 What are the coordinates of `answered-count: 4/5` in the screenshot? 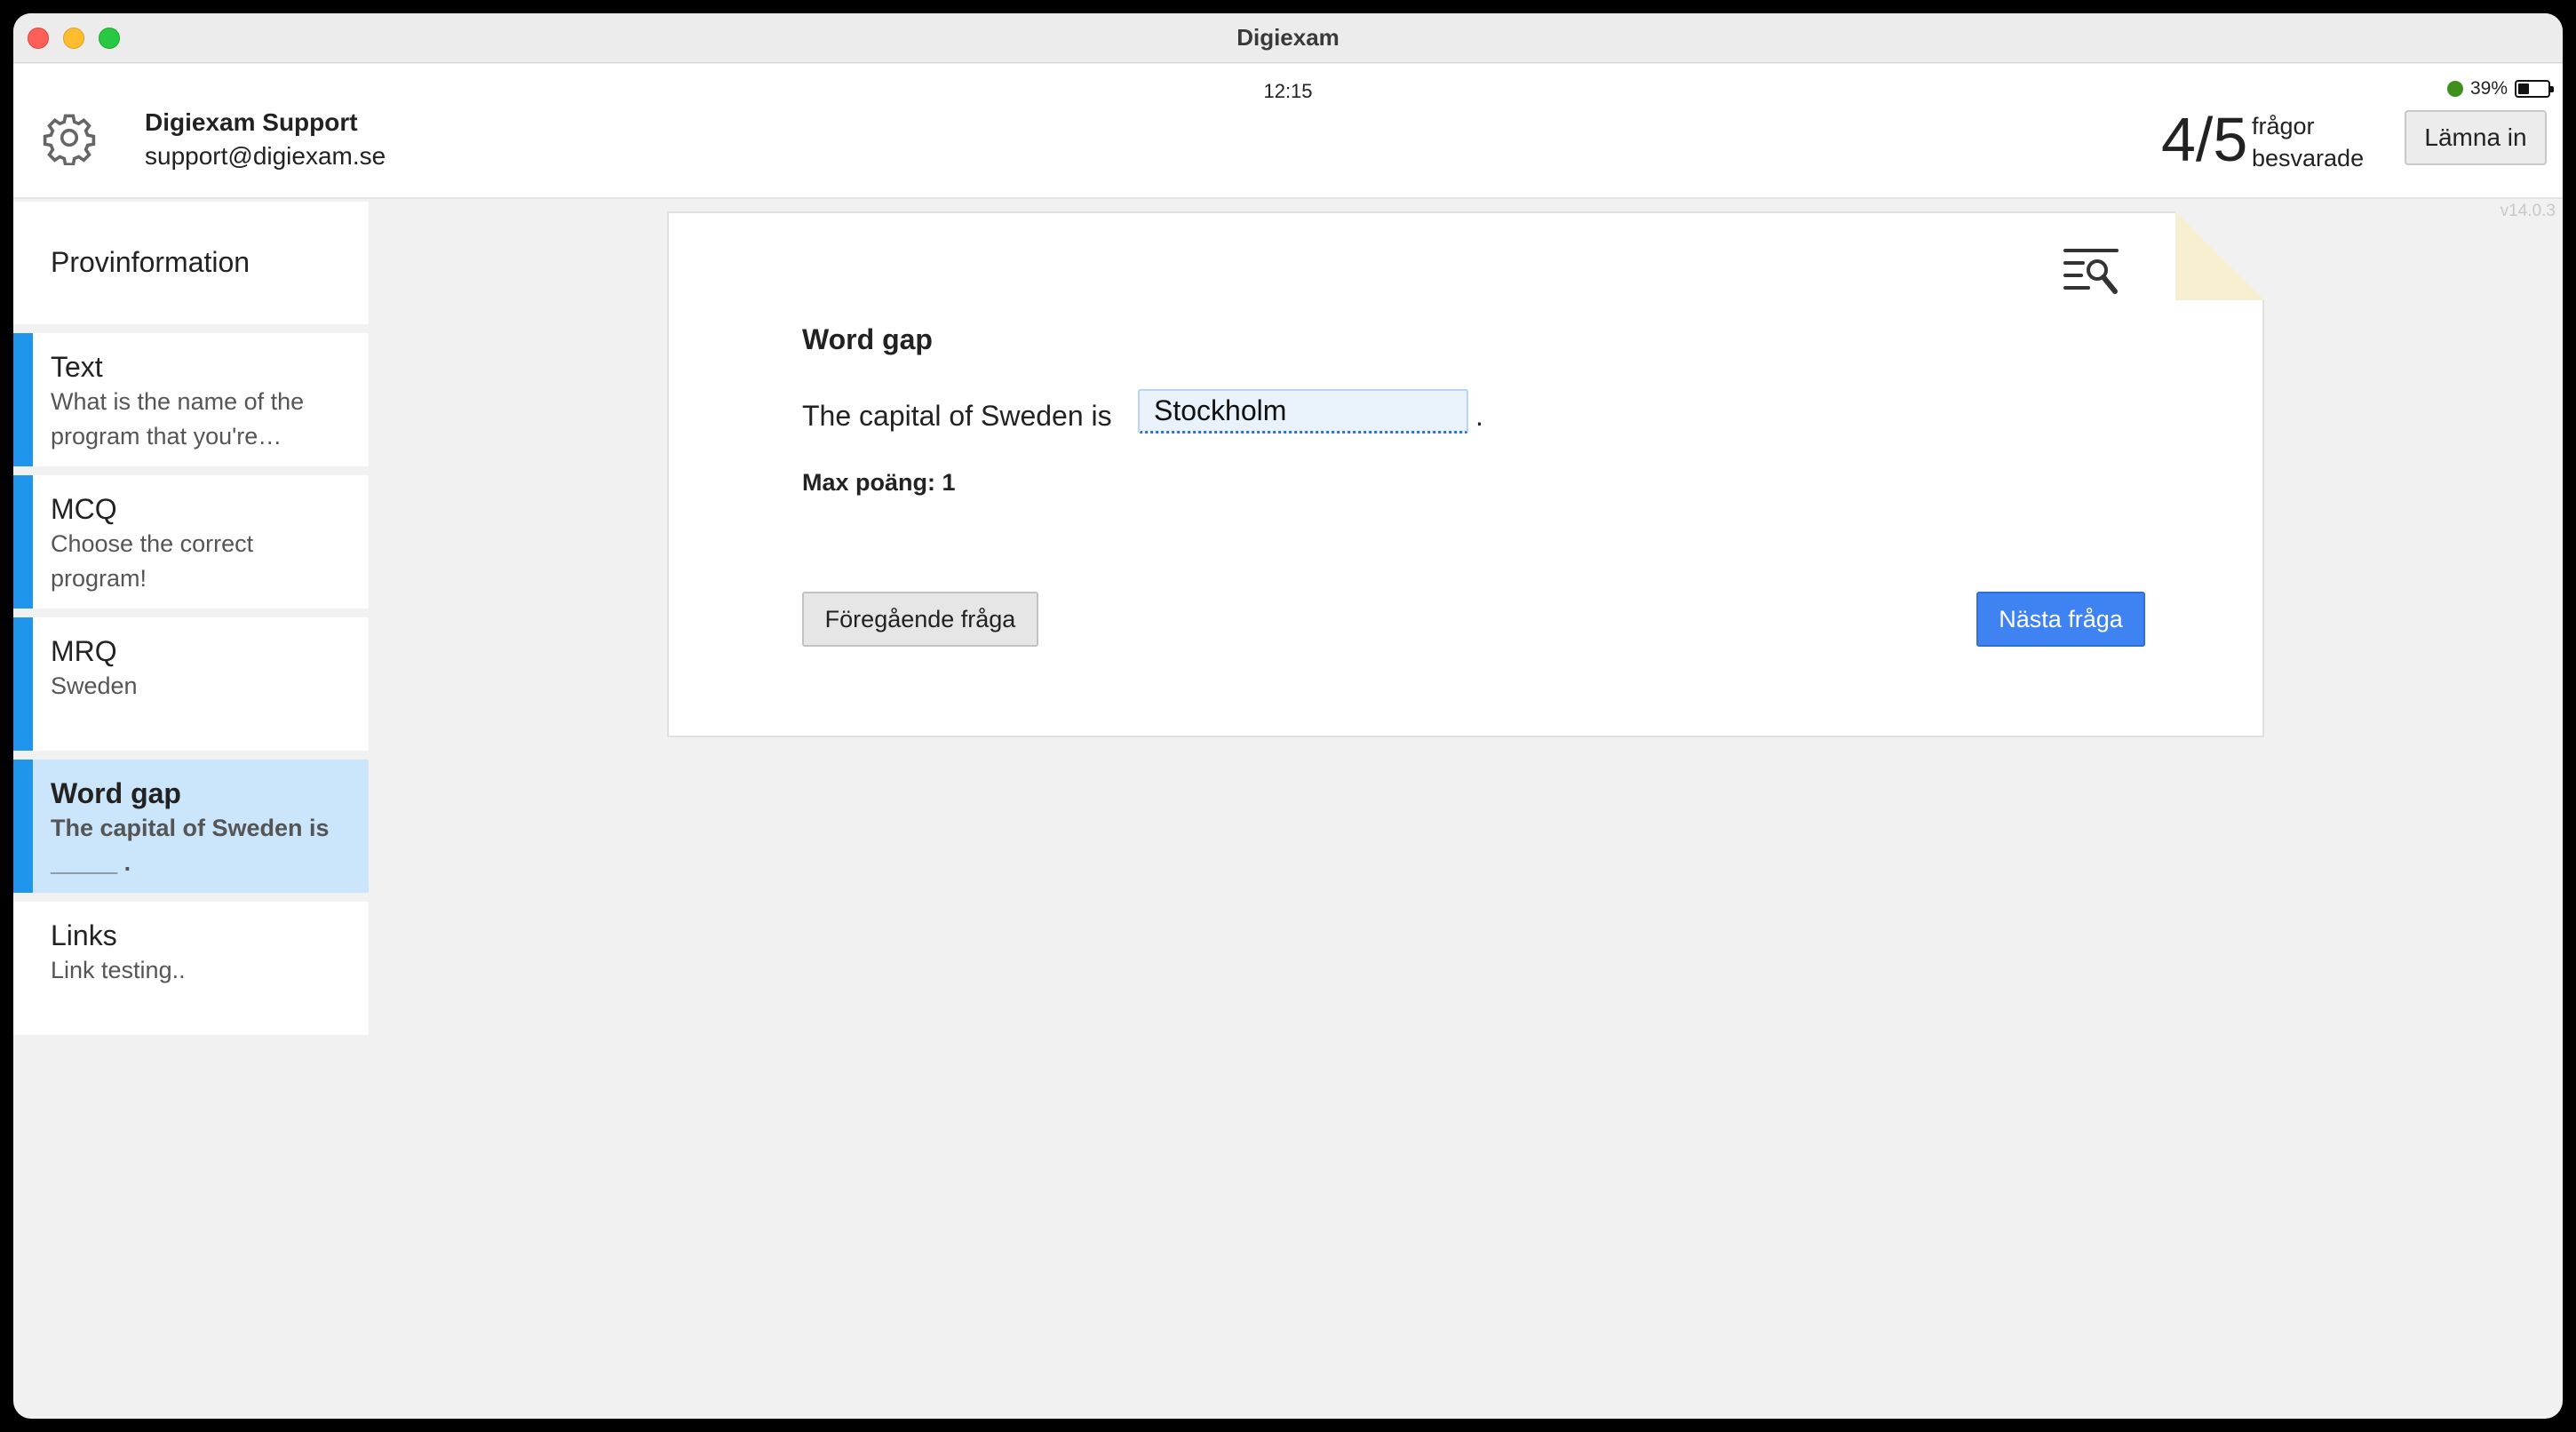 It's located at (2204, 139).